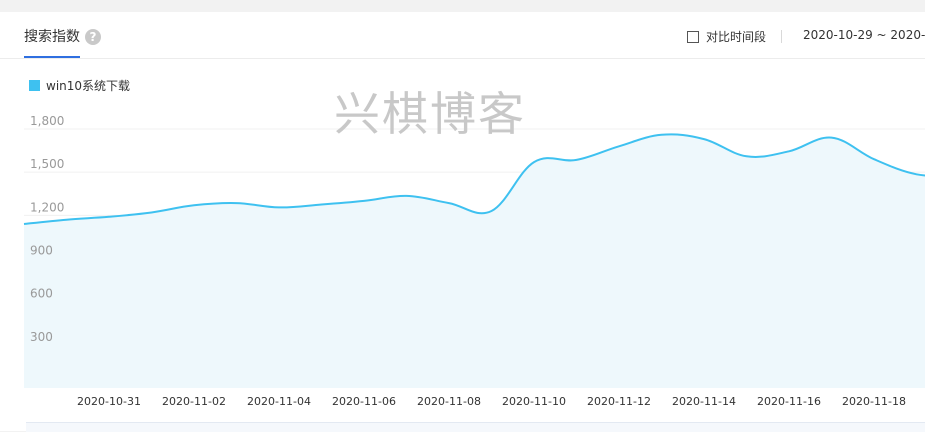 The image size is (925, 432). Describe the element at coordinates (789, 401) in the screenshot. I see `x-tick-label: 2020-11-16` at that location.